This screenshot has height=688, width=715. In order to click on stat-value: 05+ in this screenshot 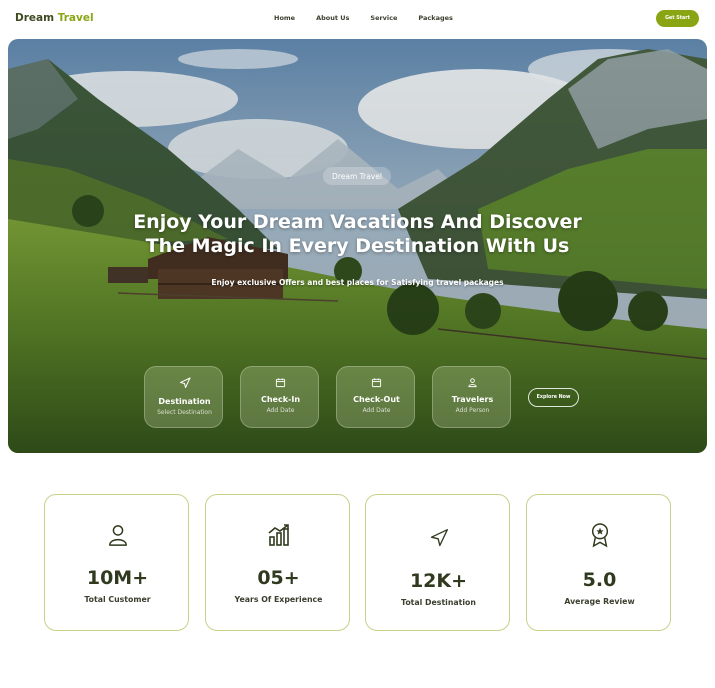, I will do `click(278, 578)`.